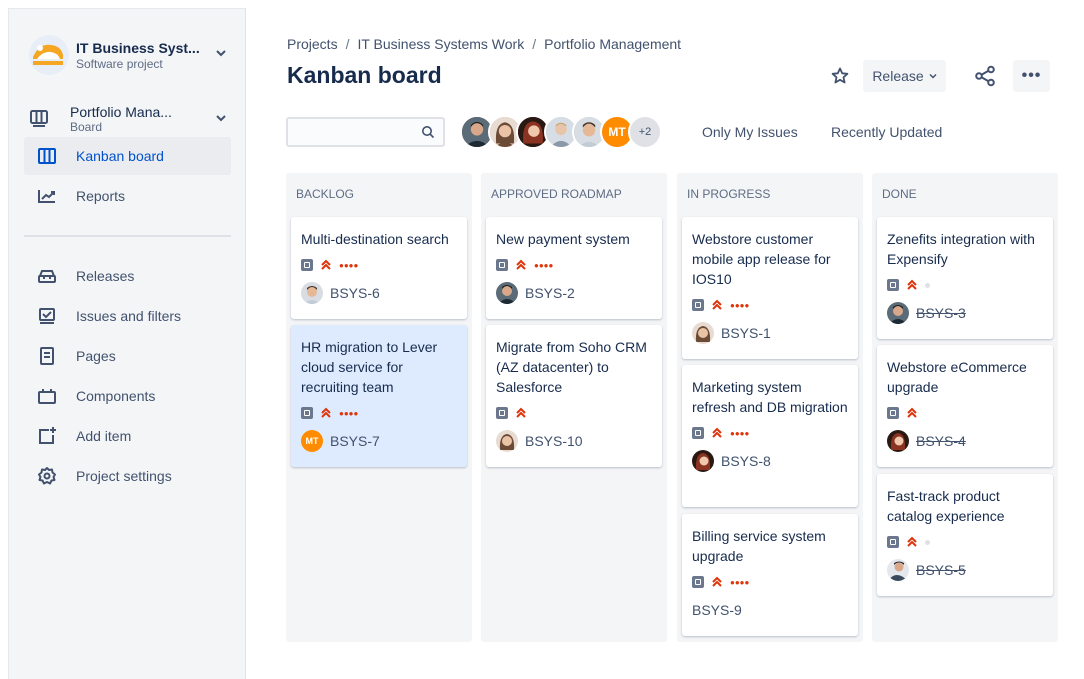 This screenshot has height=679, width=1084. I want to click on issue-key: BSYS-4, so click(941, 441).